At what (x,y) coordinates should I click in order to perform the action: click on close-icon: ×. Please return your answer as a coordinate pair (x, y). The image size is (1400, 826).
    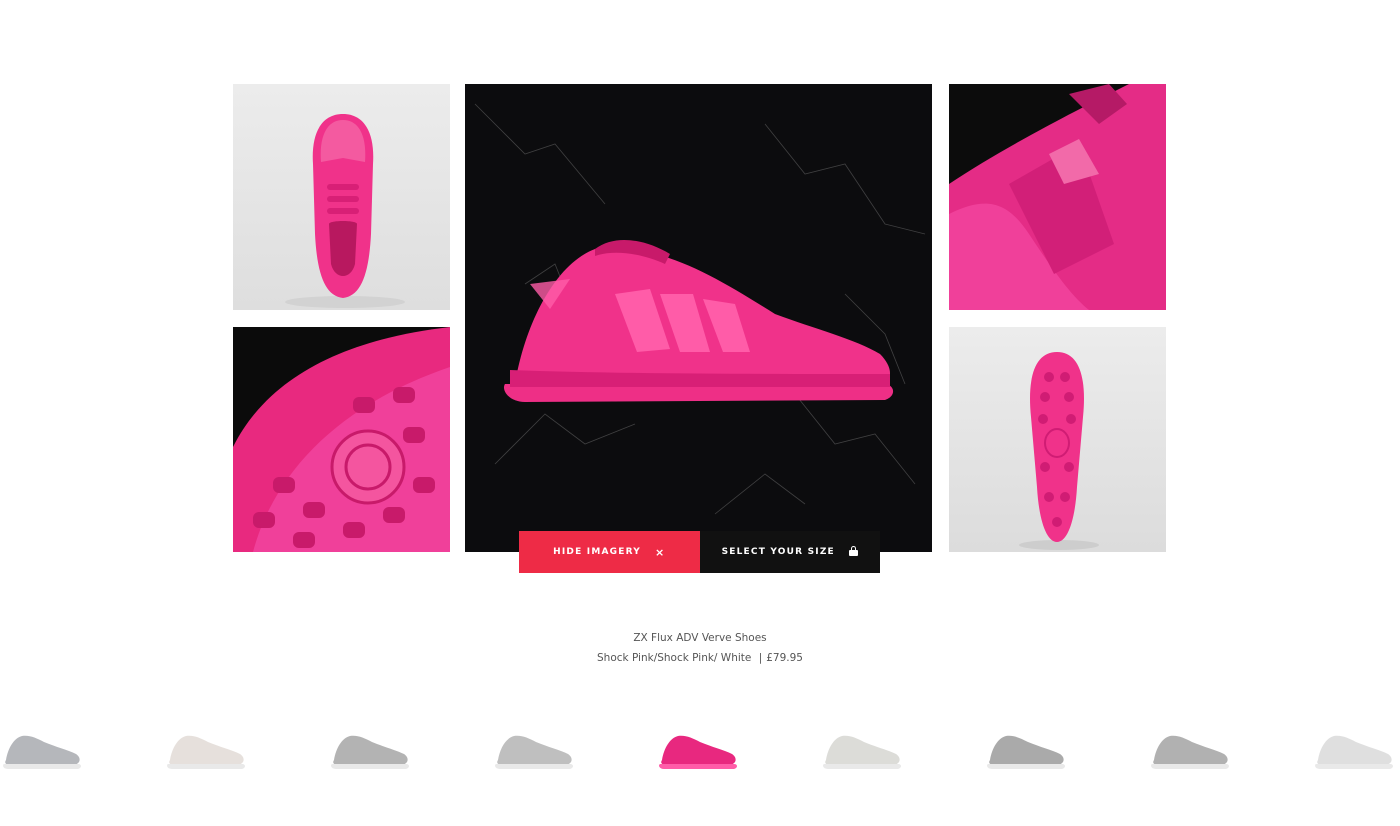
    Looking at the image, I should click on (660, 552).